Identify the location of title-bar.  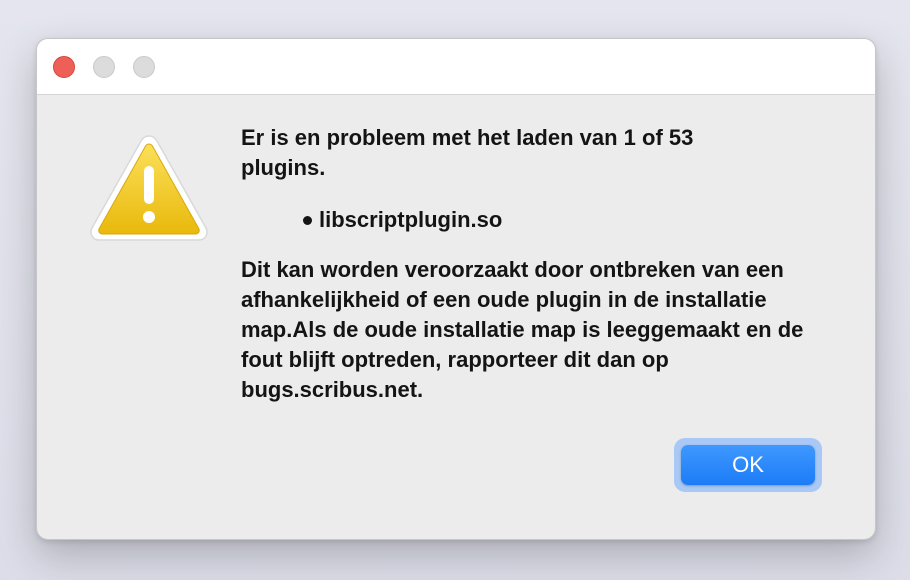
(456, 67).